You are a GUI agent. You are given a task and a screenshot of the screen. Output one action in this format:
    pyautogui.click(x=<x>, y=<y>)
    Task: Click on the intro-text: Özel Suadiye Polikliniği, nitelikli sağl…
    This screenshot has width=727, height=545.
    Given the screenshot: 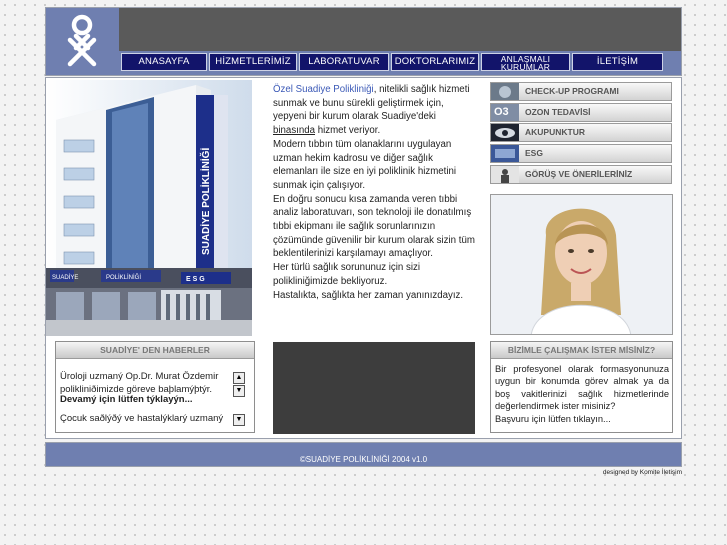 What is the action you would take?
    pyautogui.click(x=375, y=192)
    